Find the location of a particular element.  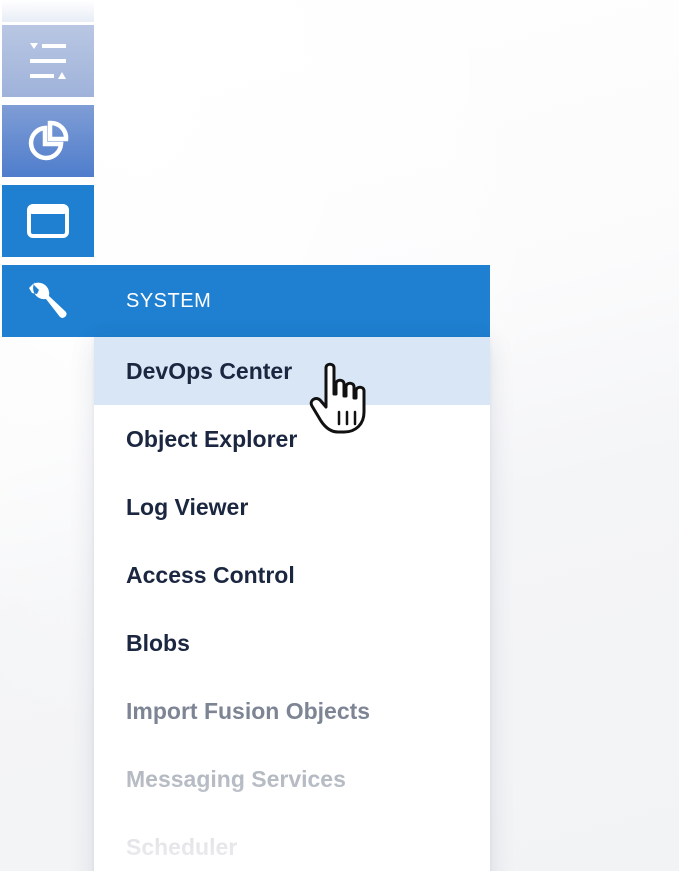

sidebar-item-filters is located at coordinates (48, 61).